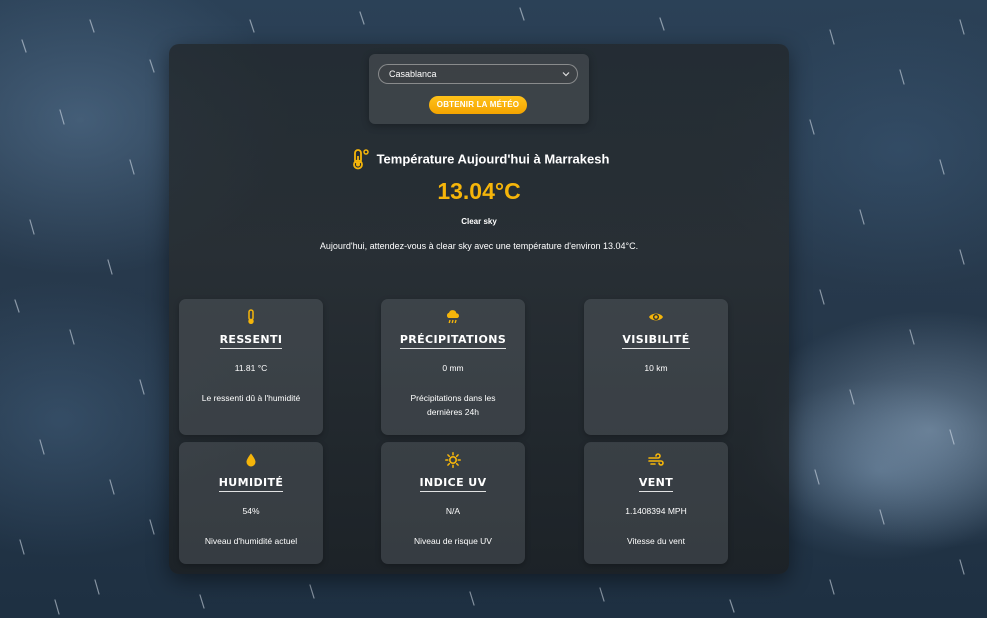 The image size is (987, 618). What do you see at coordinates (453, 503) in the screenshot?
I see `card-uv-index: INDICE UV N/A Niveau de risque UV` at bounding box center [453, 503].